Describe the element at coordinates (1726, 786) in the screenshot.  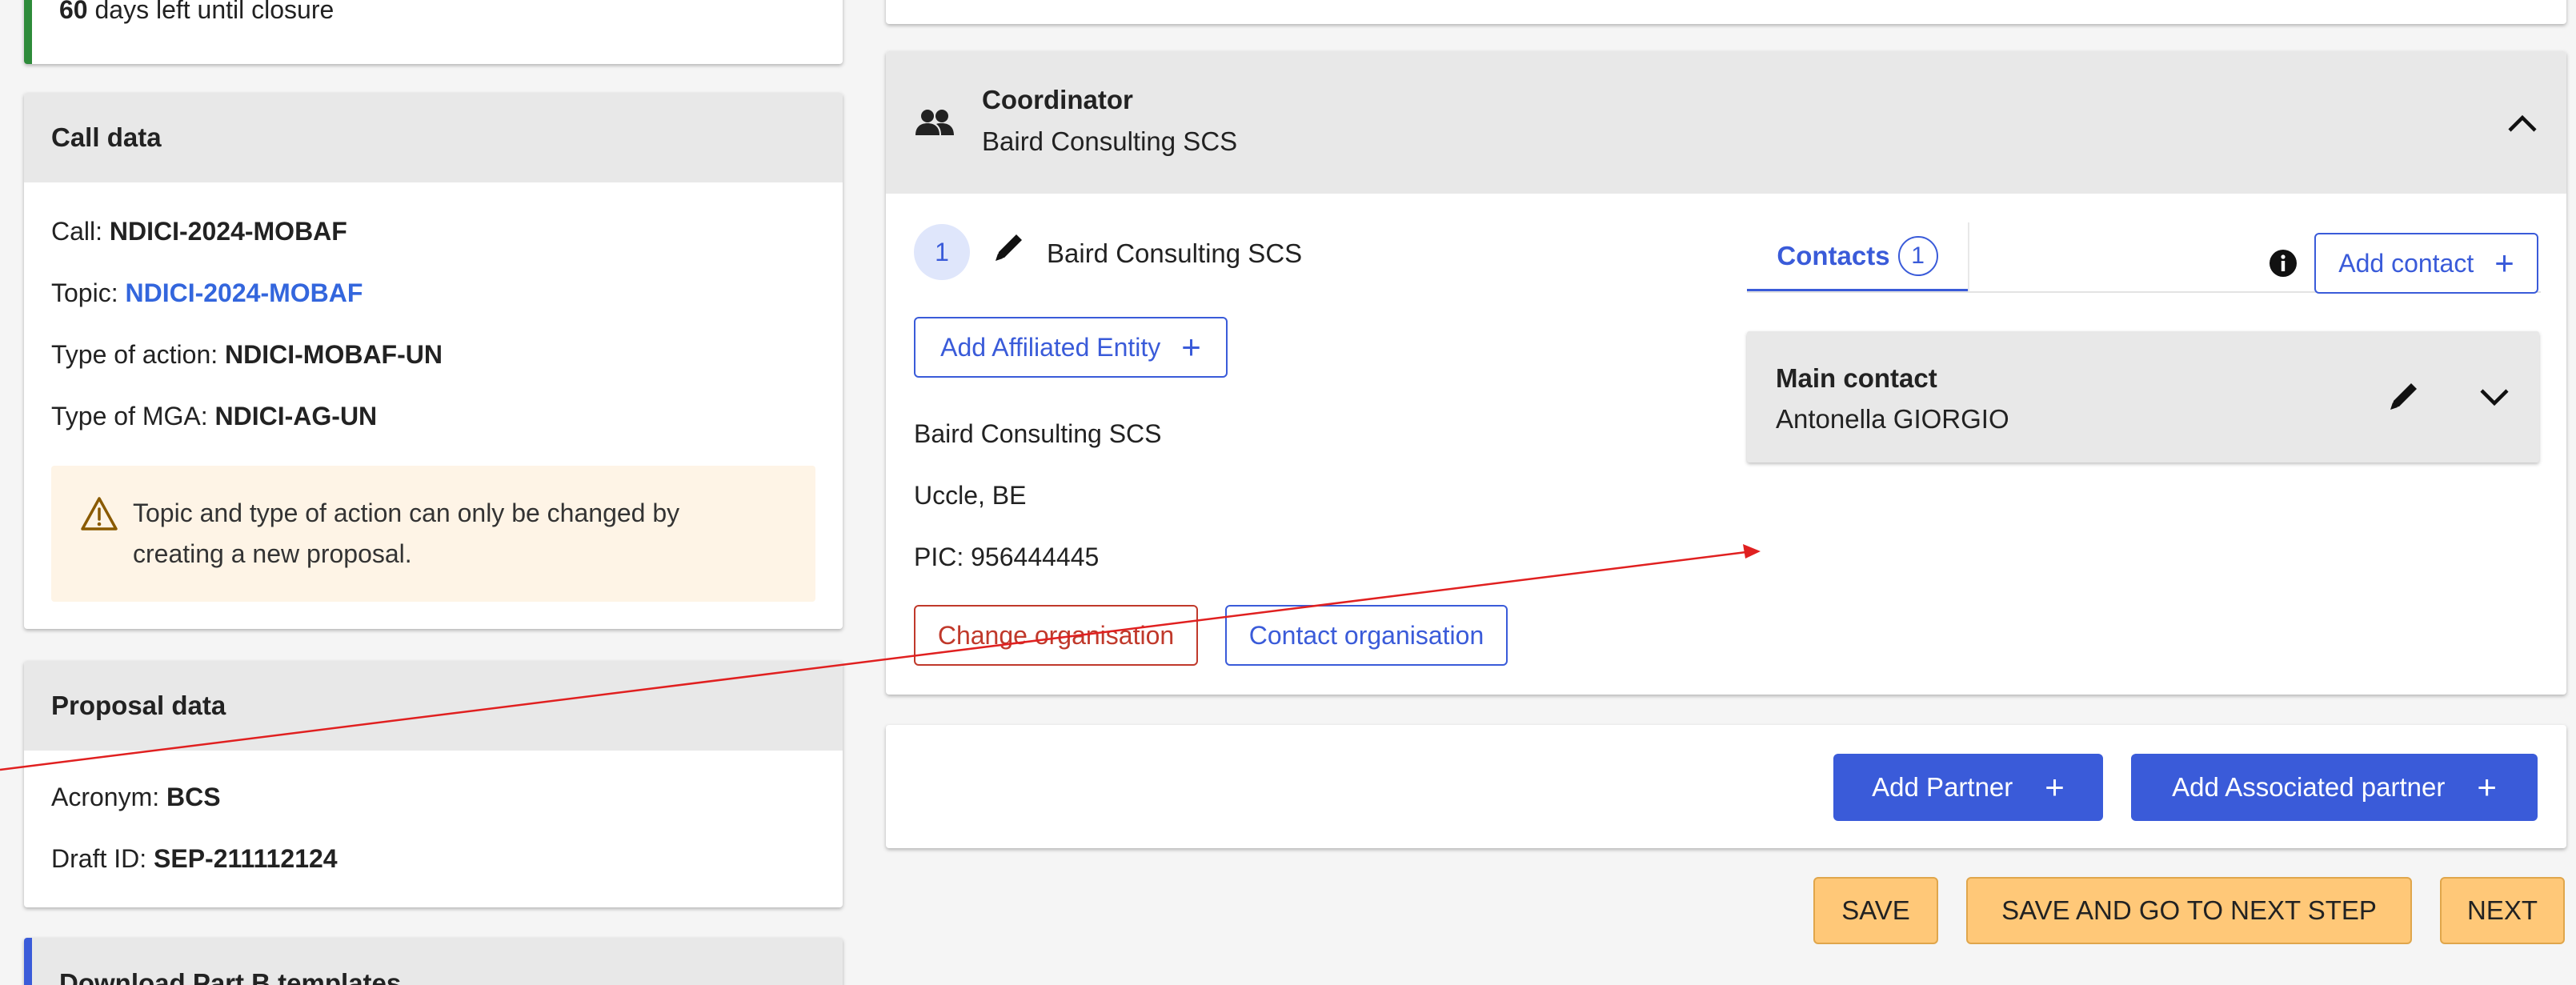
I see `partners-card: Add Partner + Add Associated partner +` at that location.